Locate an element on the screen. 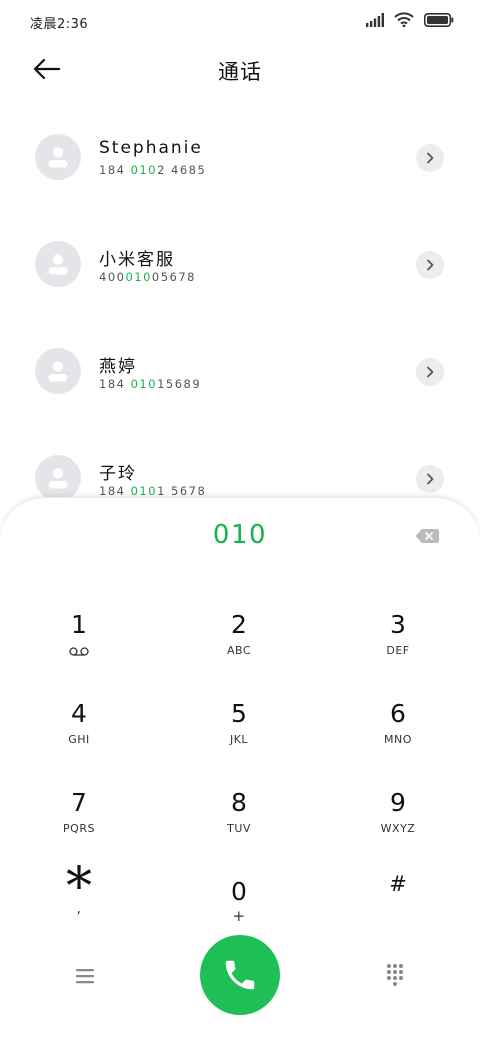 The width and height of the screenshot is (480, 1040). call-button is located at coordinates (240, 975).